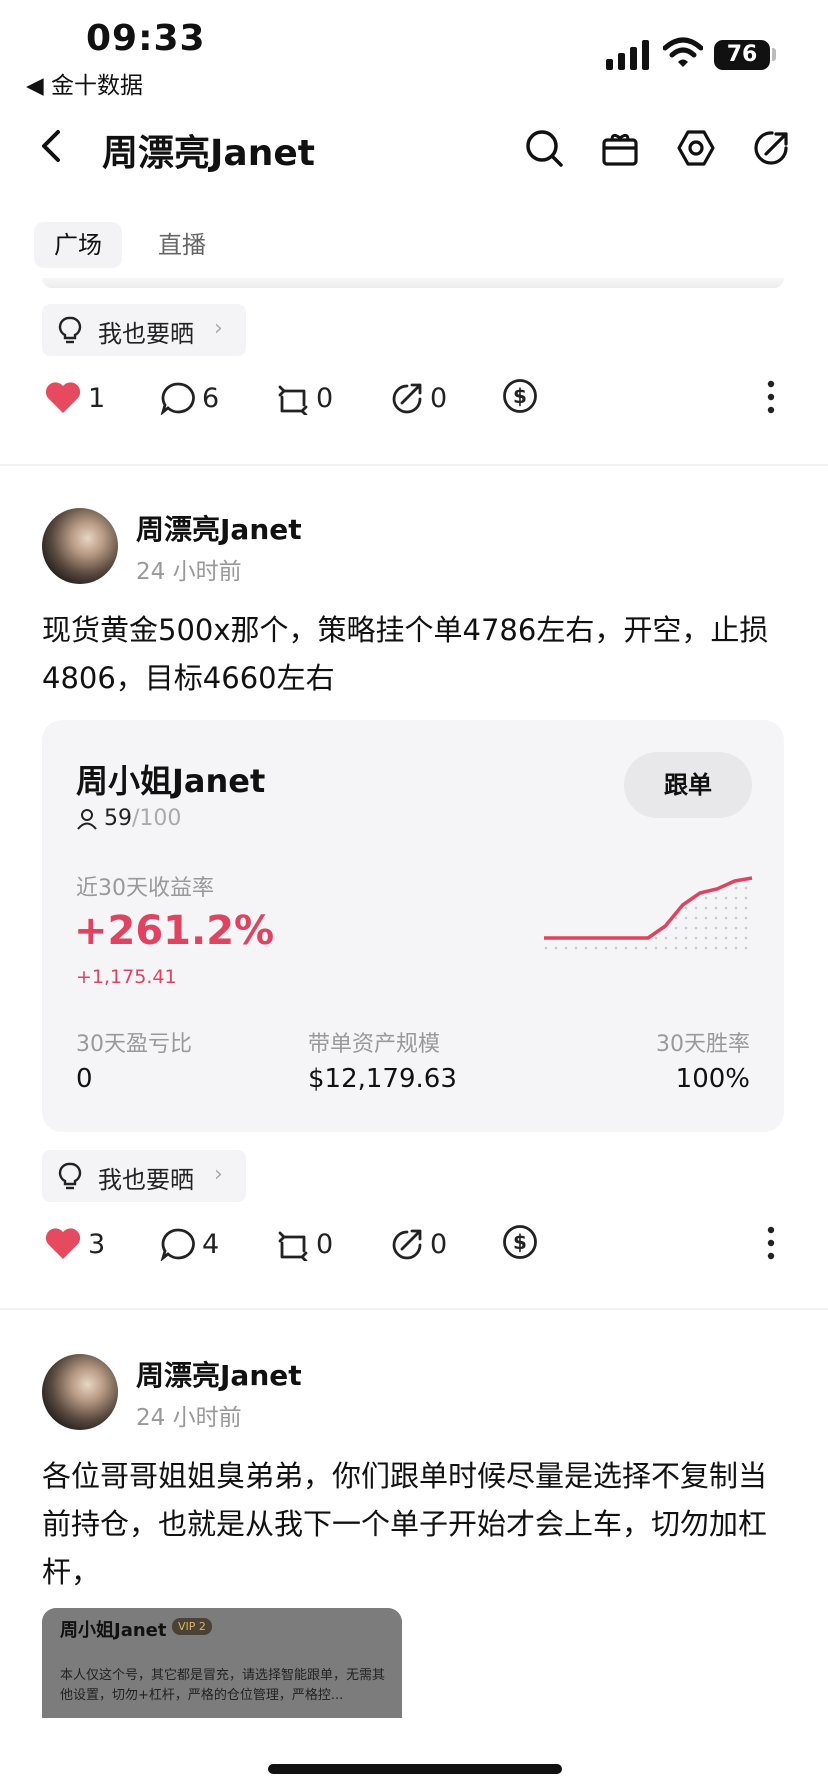  I want to click on chevron-right-icon: ›, so click(218, 328).